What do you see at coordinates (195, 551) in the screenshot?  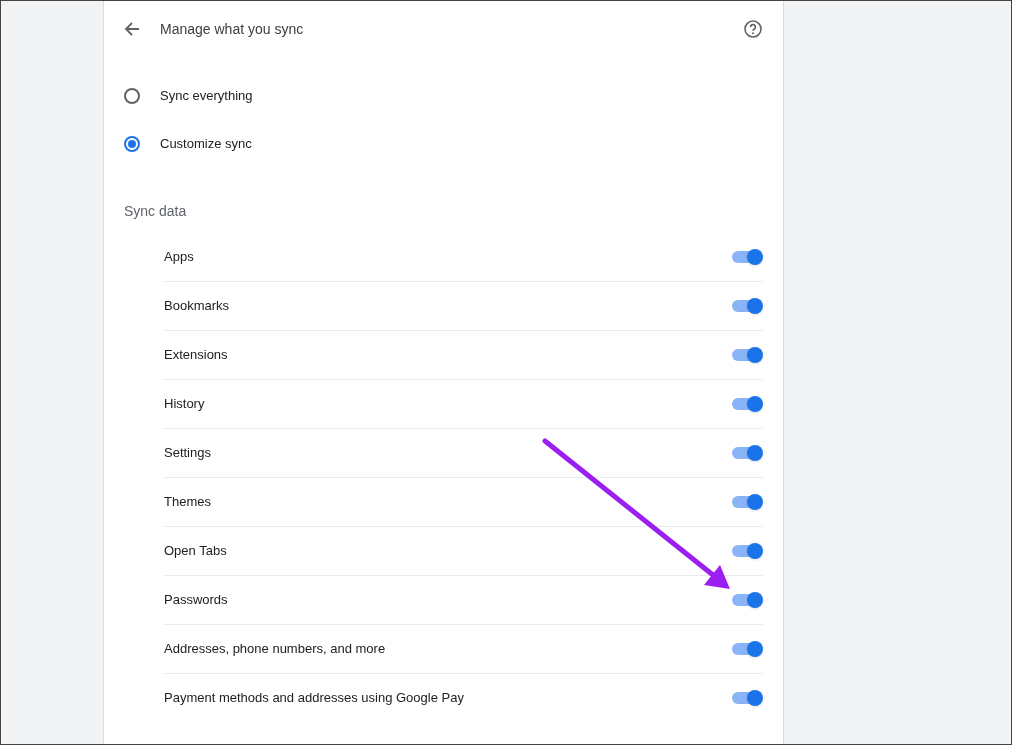 I see `setting-label: Open Tabs` at bounding box center [195, 551].